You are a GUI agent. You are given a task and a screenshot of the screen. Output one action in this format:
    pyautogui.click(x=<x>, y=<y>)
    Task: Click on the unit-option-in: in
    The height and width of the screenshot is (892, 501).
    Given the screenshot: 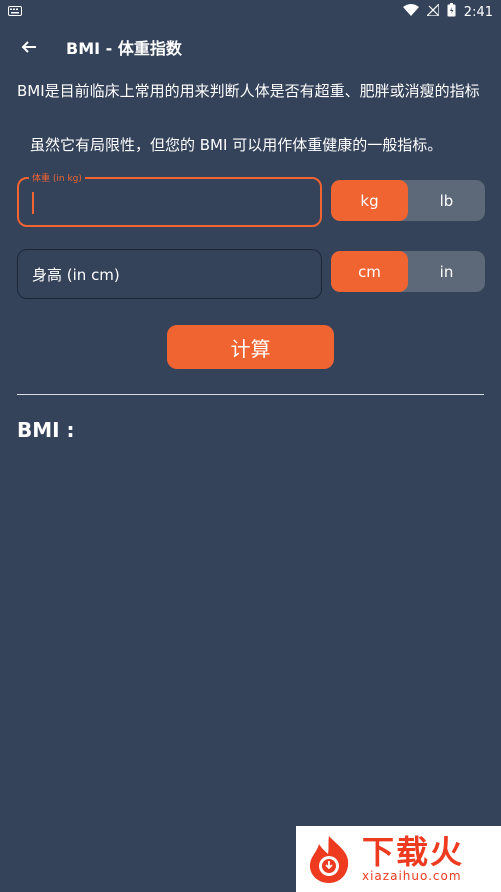 What is the action you would take?
    pyautogui.click(x=446, y=271)
    